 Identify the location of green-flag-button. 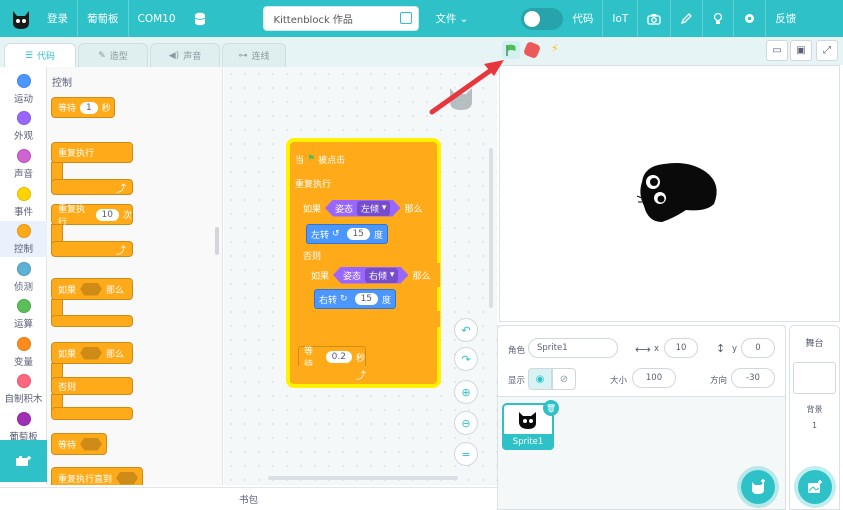
(511, 50).